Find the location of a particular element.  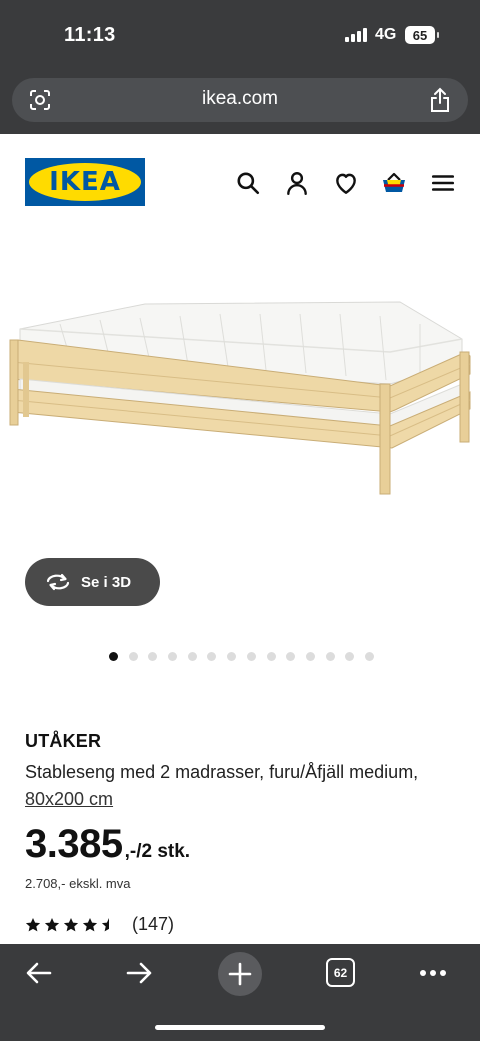

address-bar: ikea.com is located at coordinates (240, 100).